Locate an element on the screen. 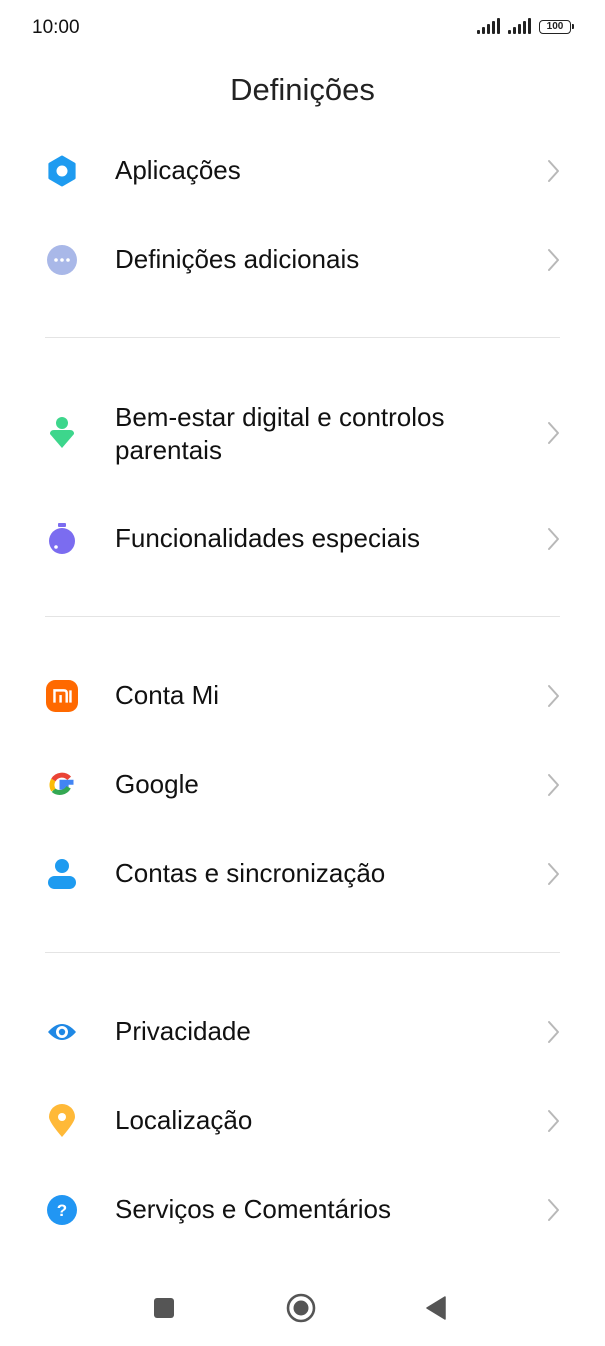  settings-item-label: Privacidade is located at coordinates (183, 1031).